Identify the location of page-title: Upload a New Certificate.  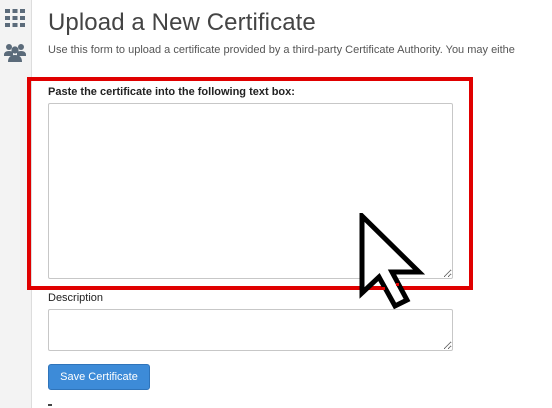
(182, 22).